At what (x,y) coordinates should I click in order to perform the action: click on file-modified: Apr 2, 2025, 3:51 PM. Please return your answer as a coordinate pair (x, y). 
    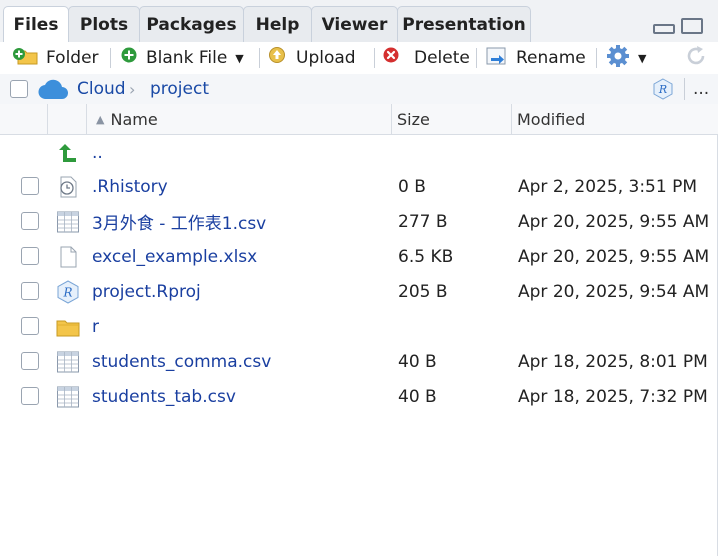
    Looking at the image, I should click on (608, 186).